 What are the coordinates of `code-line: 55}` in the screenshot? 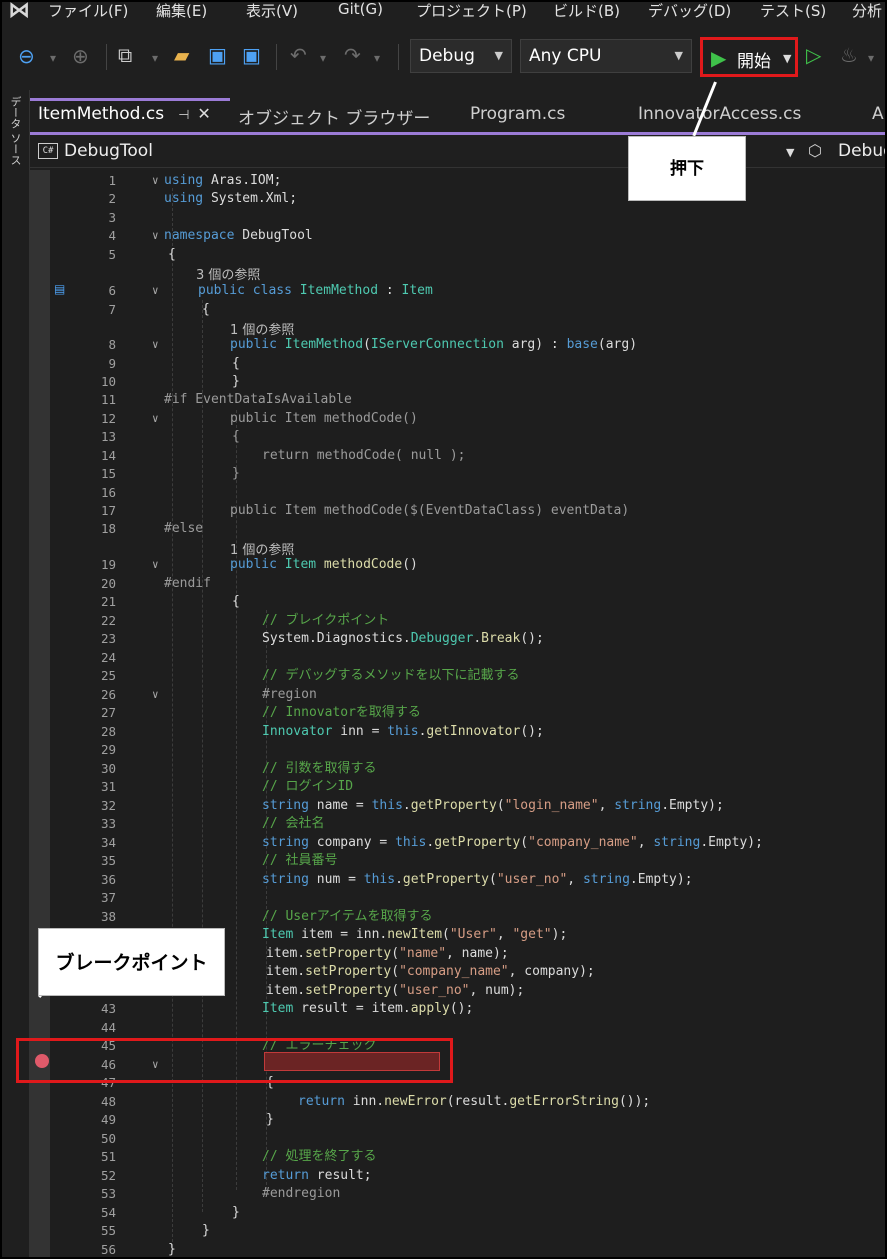 It's located at (457, 1231).